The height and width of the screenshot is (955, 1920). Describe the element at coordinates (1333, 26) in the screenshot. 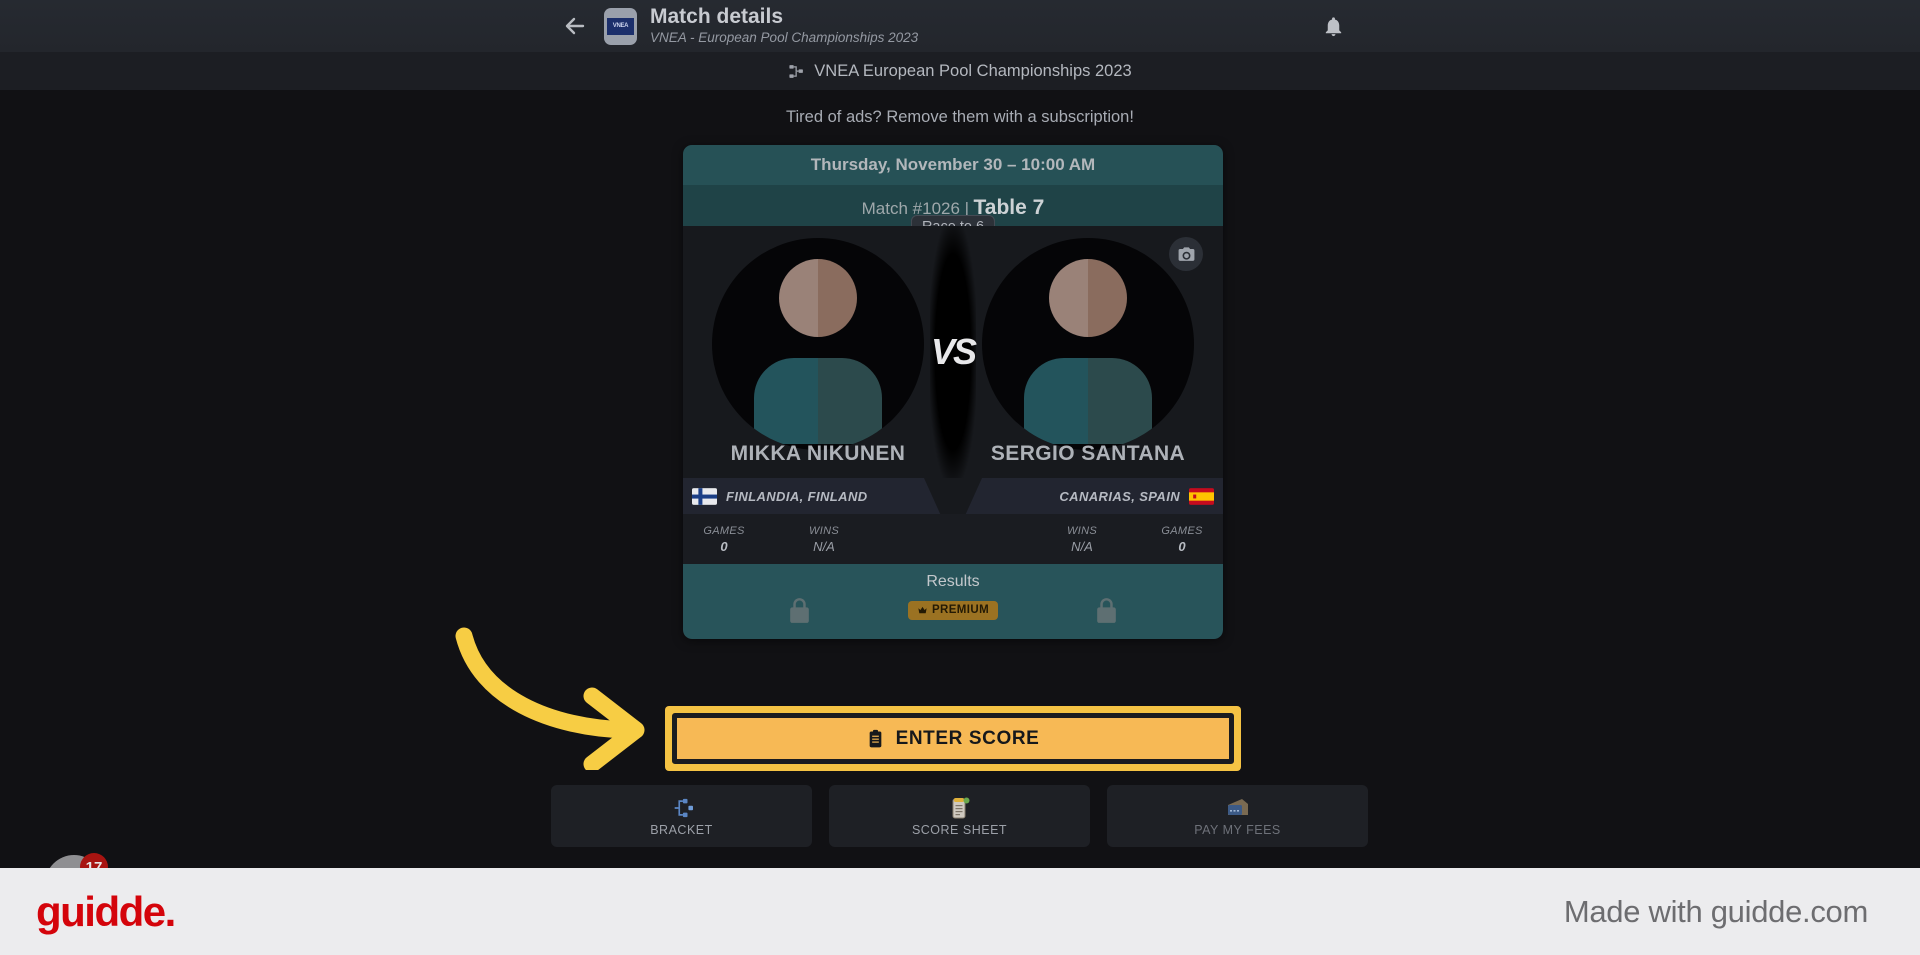

I see `bell-icon` at that location.